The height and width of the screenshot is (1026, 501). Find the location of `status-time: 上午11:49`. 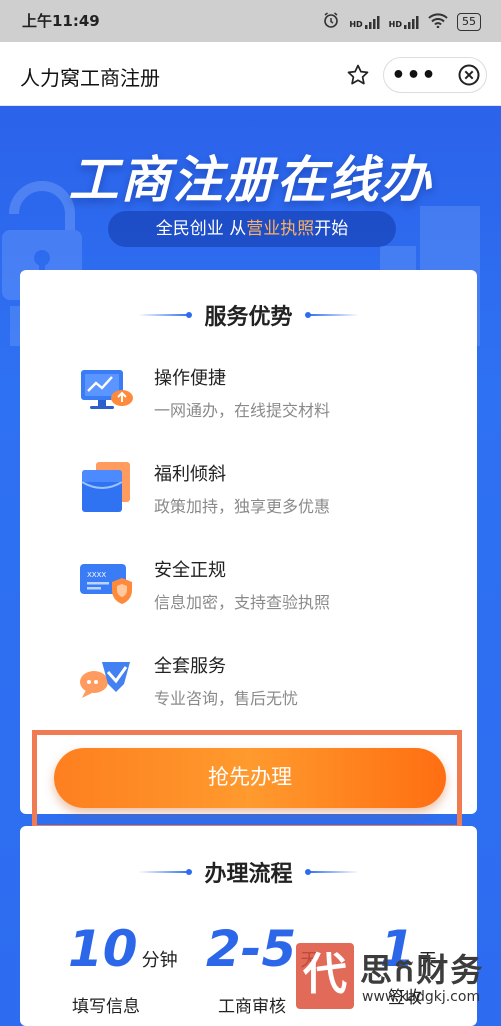

status-time: 上午11:49 is located at coordinates (61, 21).